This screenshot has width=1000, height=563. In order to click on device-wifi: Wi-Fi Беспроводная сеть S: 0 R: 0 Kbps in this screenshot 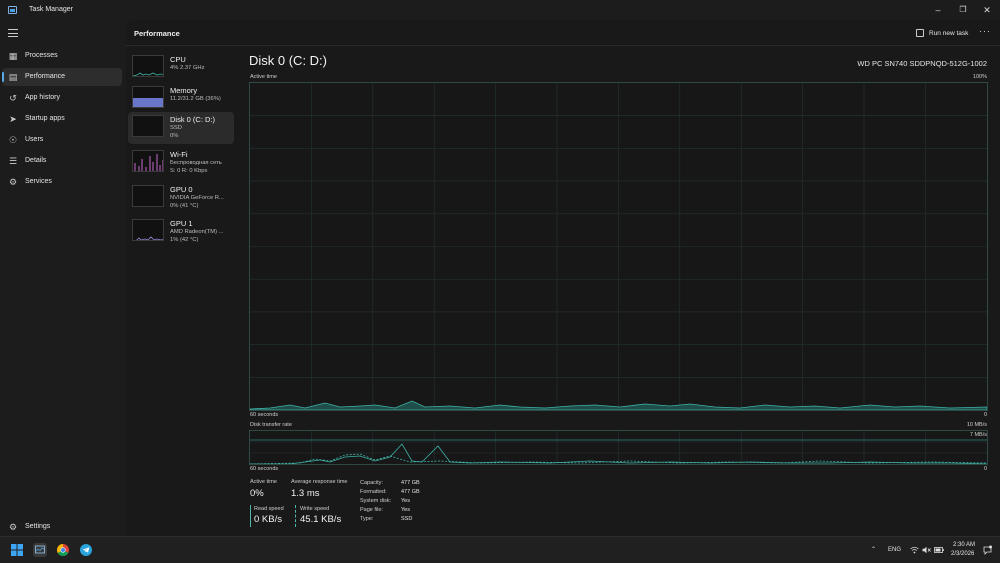, I will do `click(181, 163)`.